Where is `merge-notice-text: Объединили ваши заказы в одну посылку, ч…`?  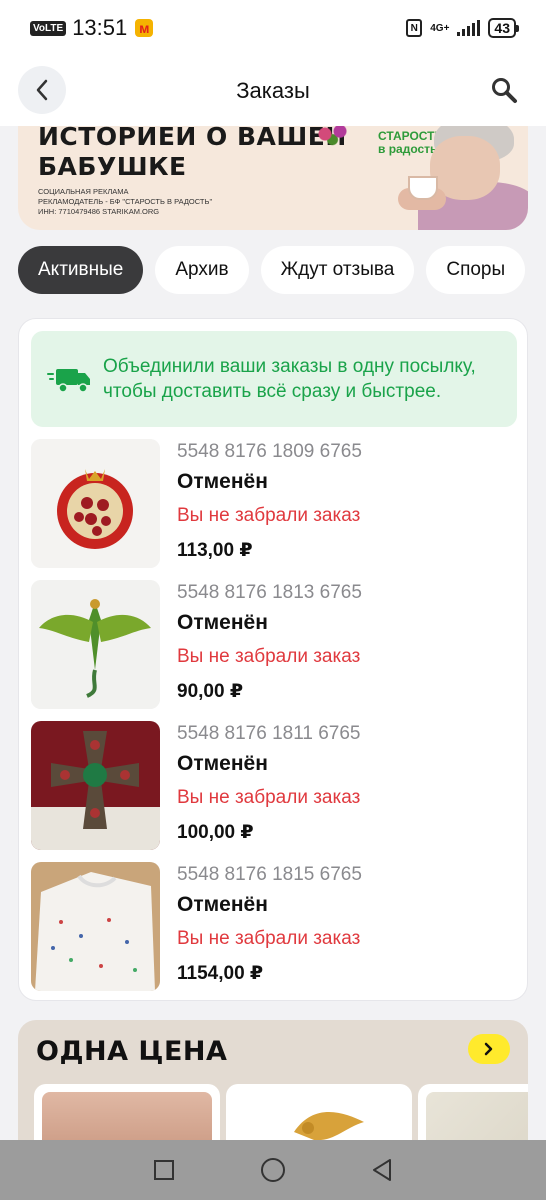 merge-notice-text: Объединили ваши заказы в одну посылку, ч… is located at coordinates (289, 379).